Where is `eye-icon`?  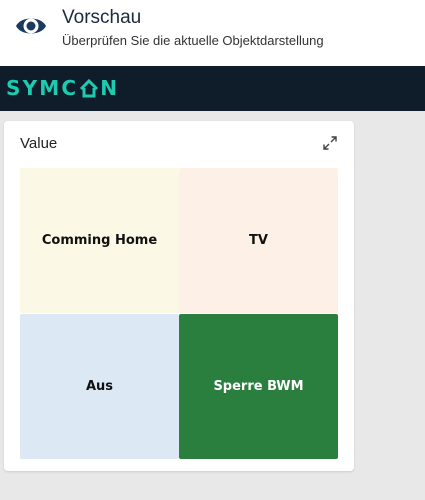 eye-icon is located at coordinates (31, 26).